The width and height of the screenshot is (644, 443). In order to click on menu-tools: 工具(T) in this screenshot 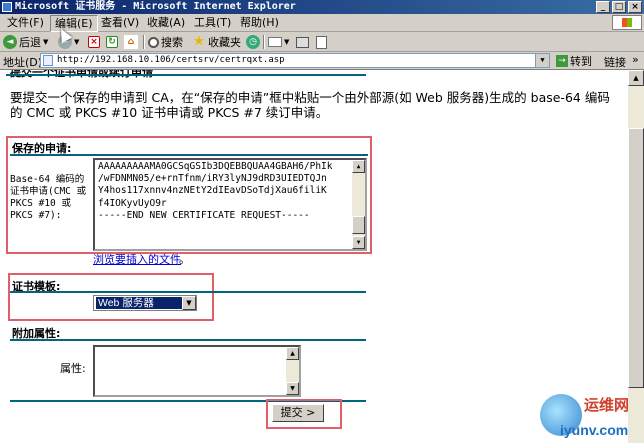, I will do `click(212, 22)`.